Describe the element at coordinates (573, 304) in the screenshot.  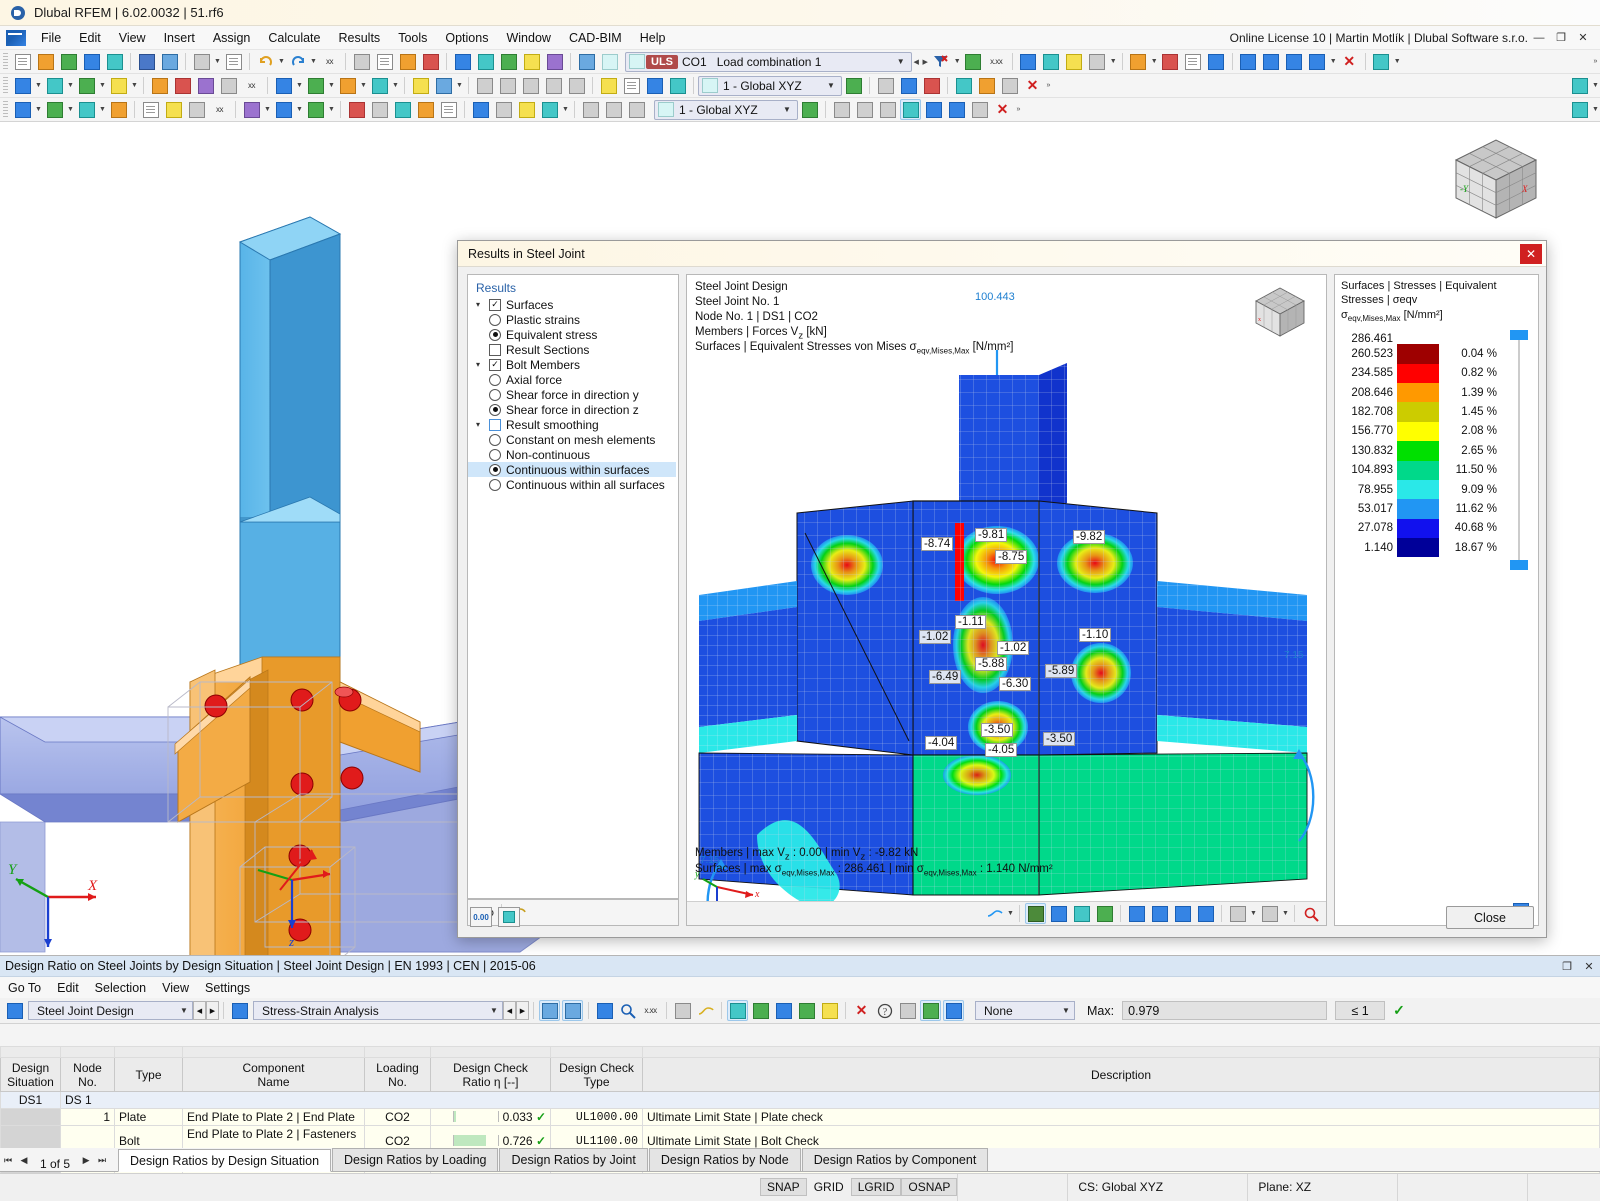
I see `tree-node-surfaces: ▾ ✓ Surfaces` at that location.